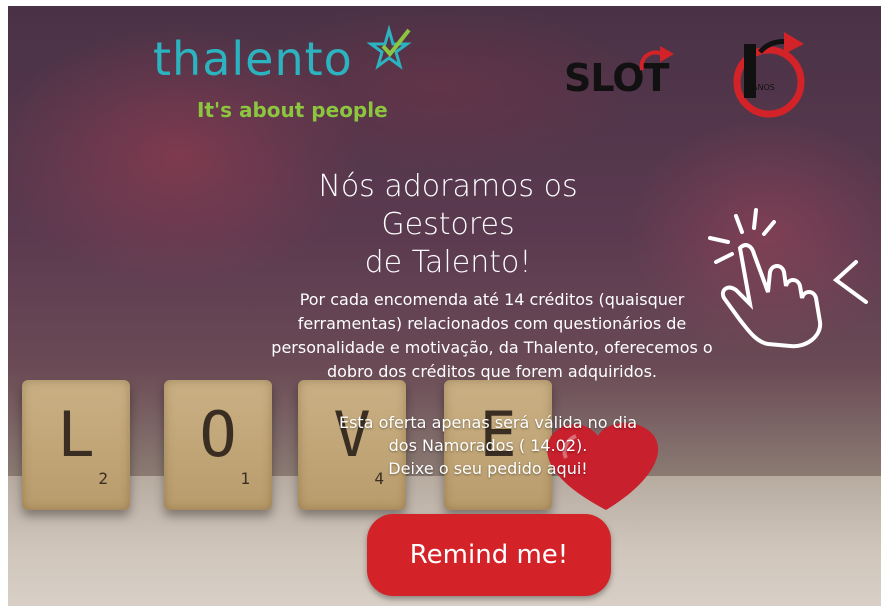  I want to click on headline: Nós adoramos os Gestores de Talento!, so click(448, 225).